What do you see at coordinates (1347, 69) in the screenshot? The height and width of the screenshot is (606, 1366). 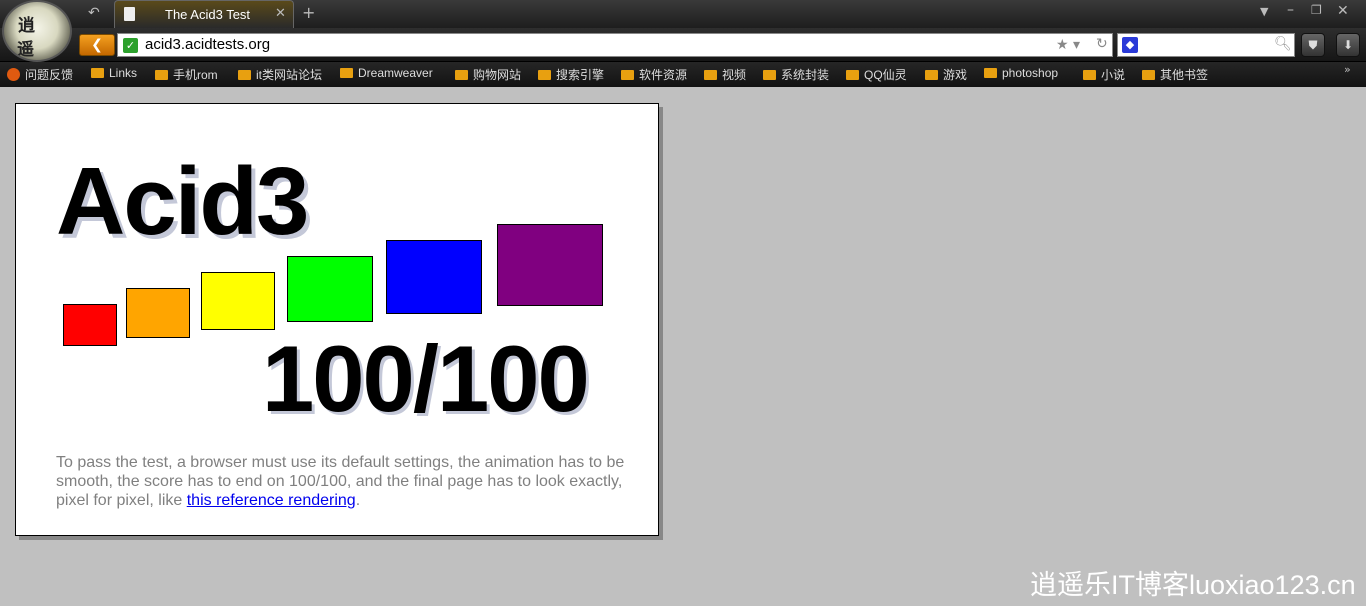 I see `more-bookmarks-icon: »` at bounding box center [1347, 69].